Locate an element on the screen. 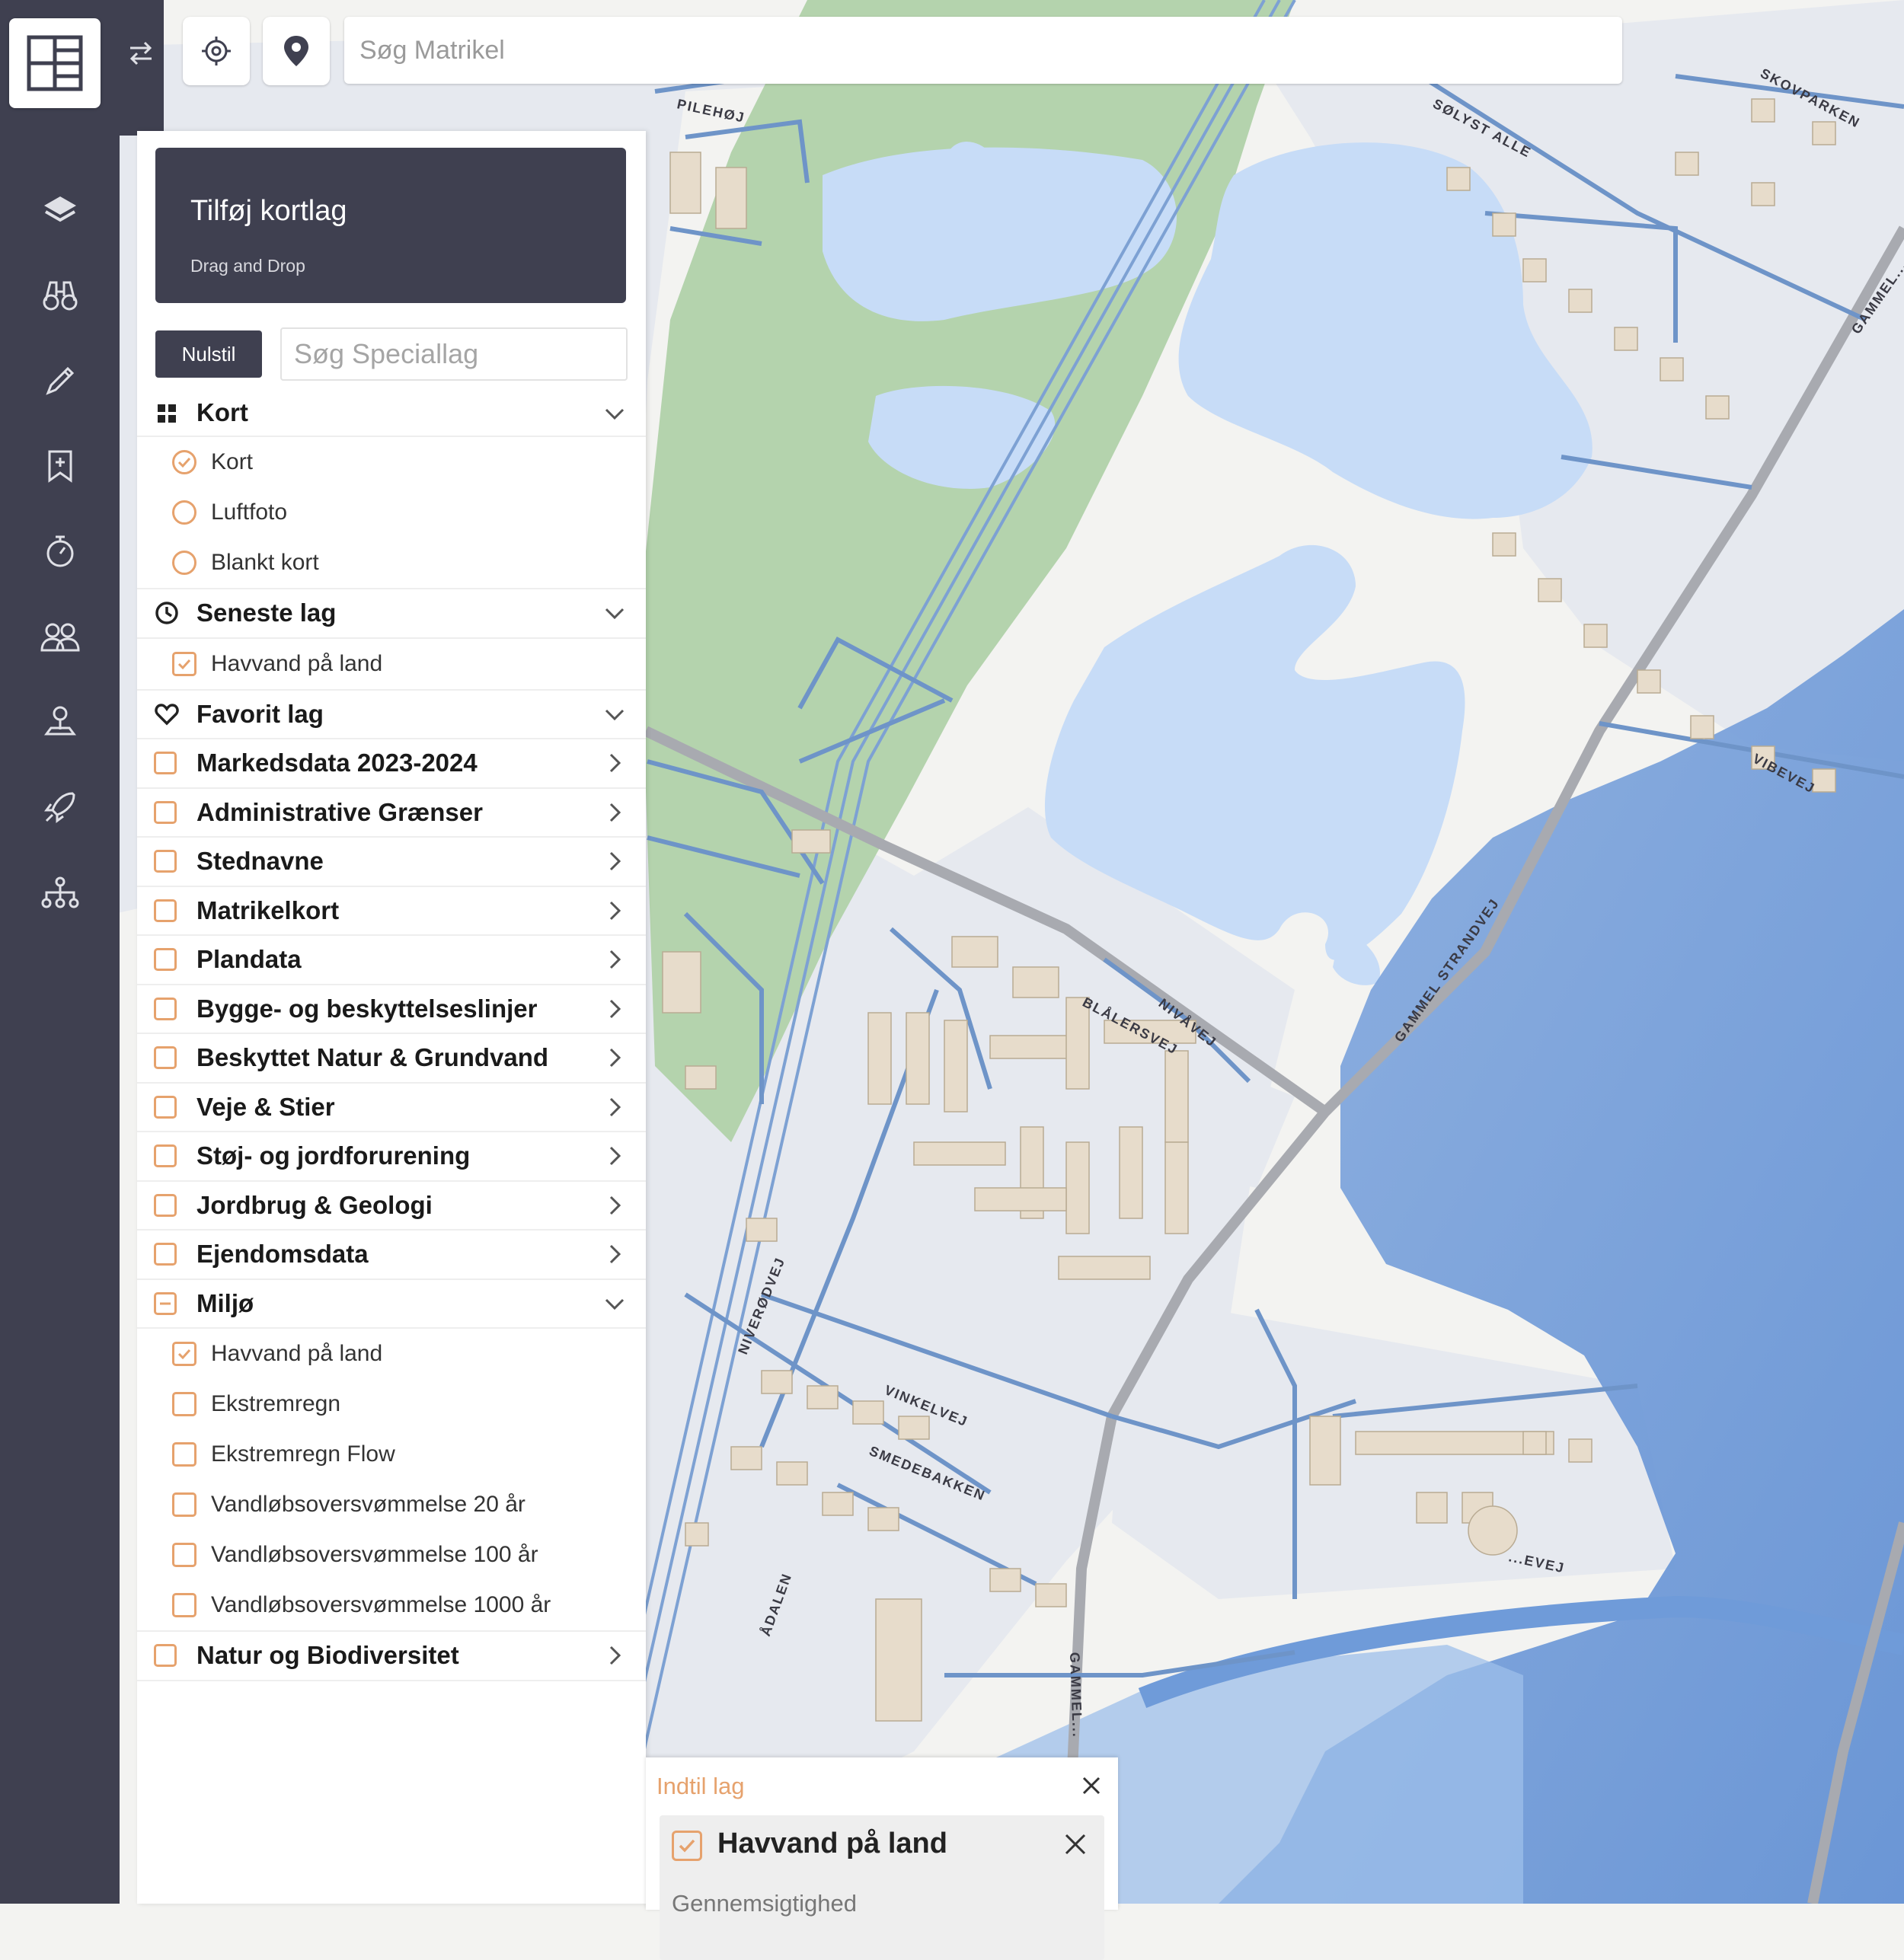 The width and height of the screenshot is (1904, 1960). section-favorit: Favorit lag is located at coordinates (392, 715).